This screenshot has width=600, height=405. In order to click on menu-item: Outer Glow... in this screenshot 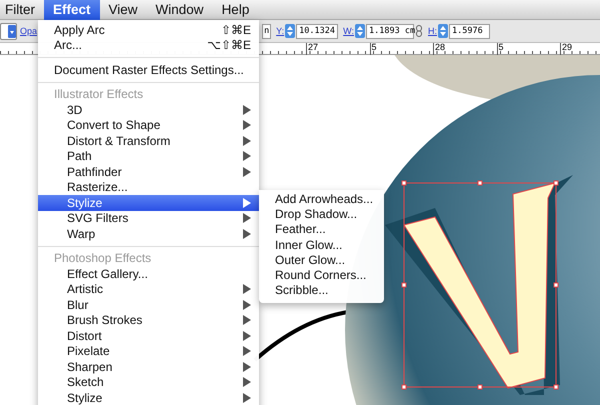, I will do `click(321, 260)`.